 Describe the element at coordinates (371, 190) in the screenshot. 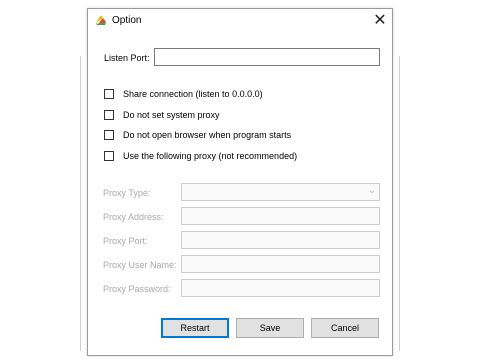

I see `chevron-down-icon: ⌄` at that location.